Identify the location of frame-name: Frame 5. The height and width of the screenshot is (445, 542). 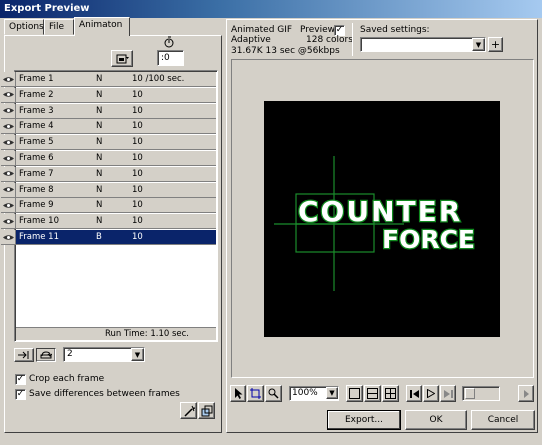
(36, 142).